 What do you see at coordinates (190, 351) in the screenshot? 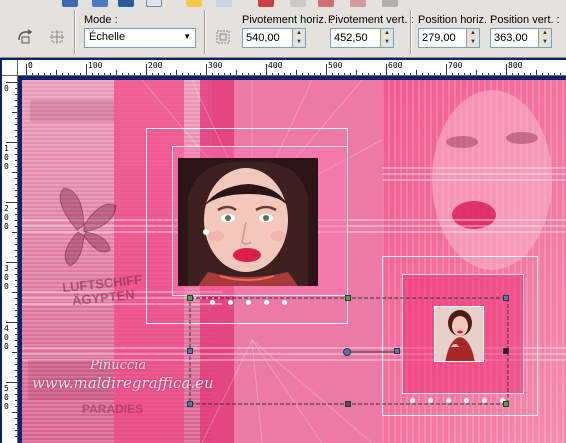
I see `transform-handle-middle-left` at bounding box center [190, 351].